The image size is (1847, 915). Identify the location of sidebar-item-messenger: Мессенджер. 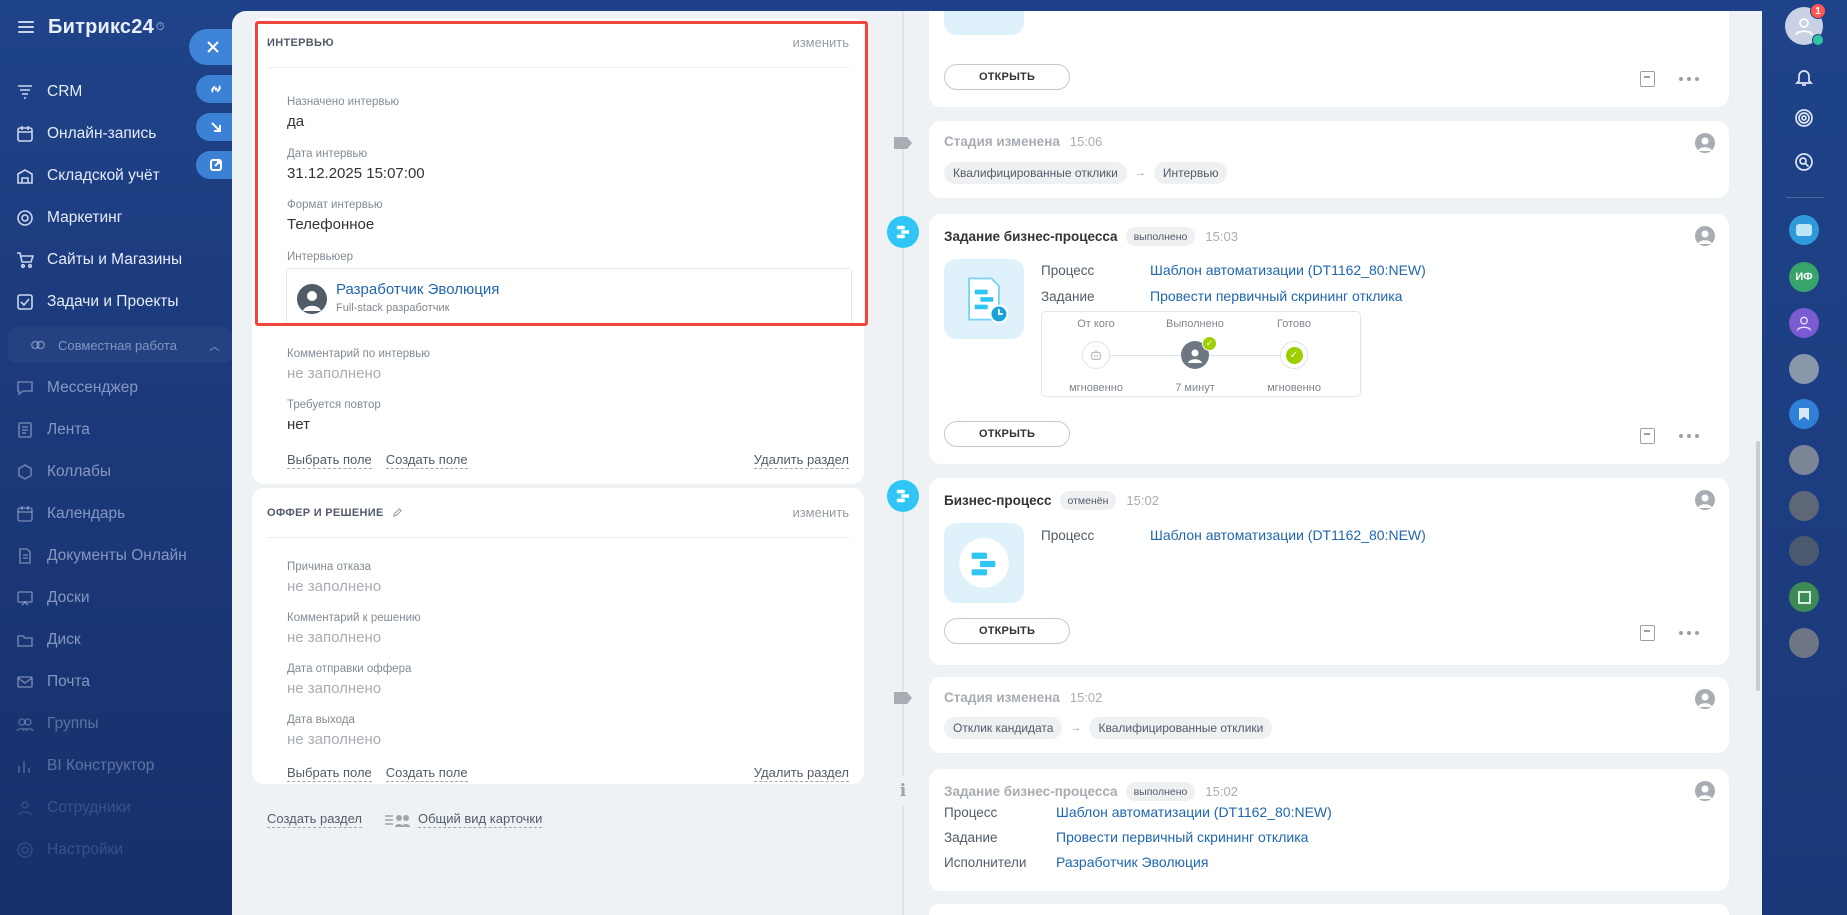
(120, 388).